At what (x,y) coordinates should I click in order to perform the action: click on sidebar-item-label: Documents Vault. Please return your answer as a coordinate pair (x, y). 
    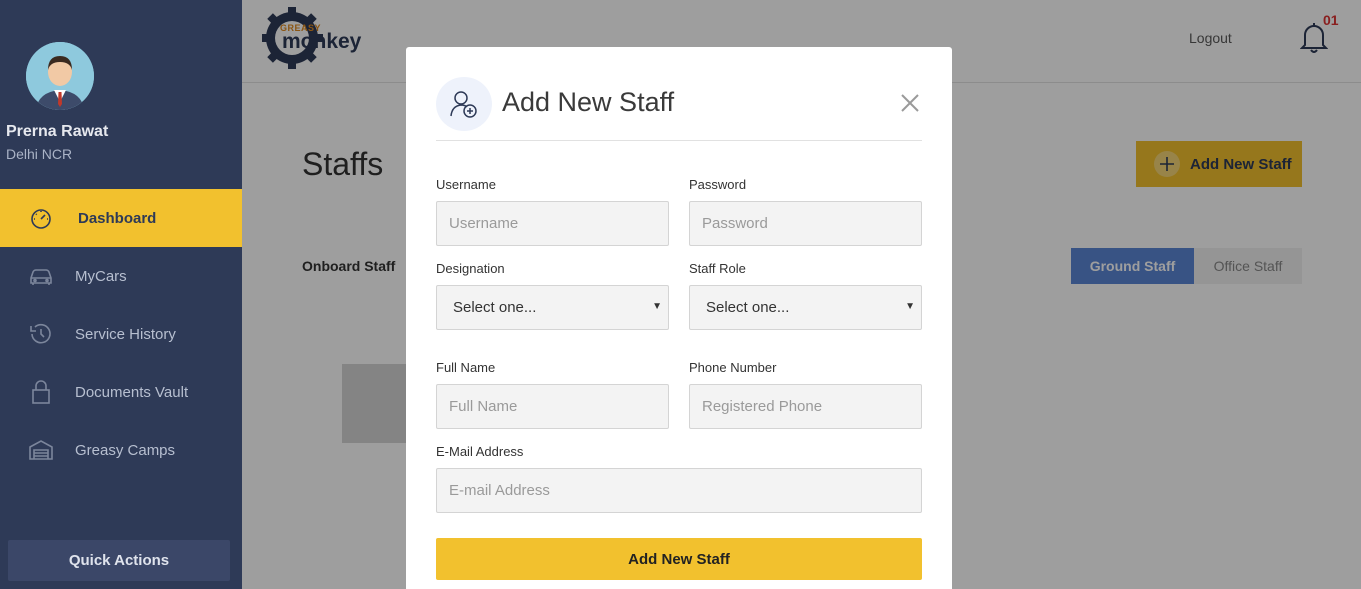
    Looking at the image, I should click on (132, 392).